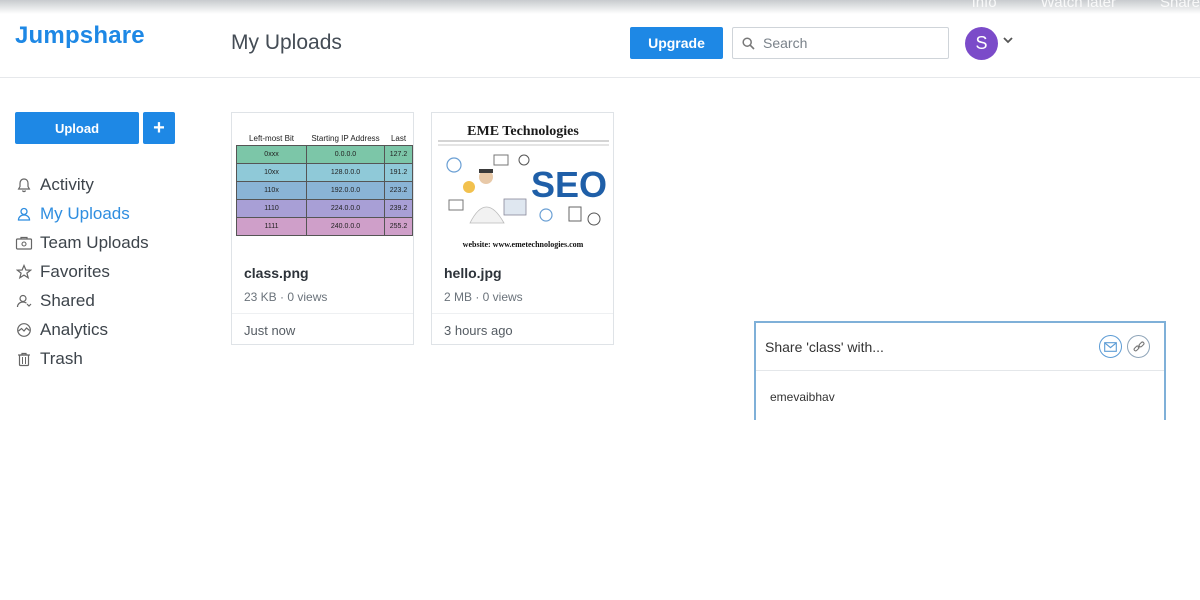  I want to click on table-cell: 255.2, so click(398, 226).